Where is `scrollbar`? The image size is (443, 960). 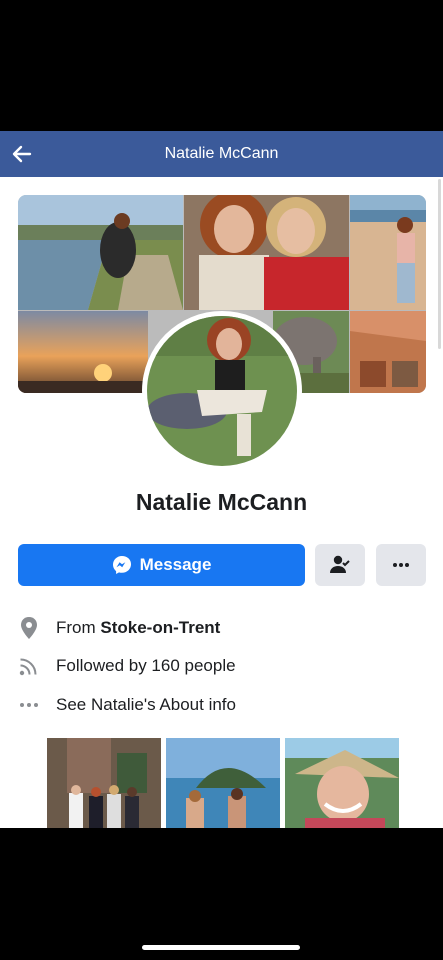 scrollbar is located at coordinates (439, 264).